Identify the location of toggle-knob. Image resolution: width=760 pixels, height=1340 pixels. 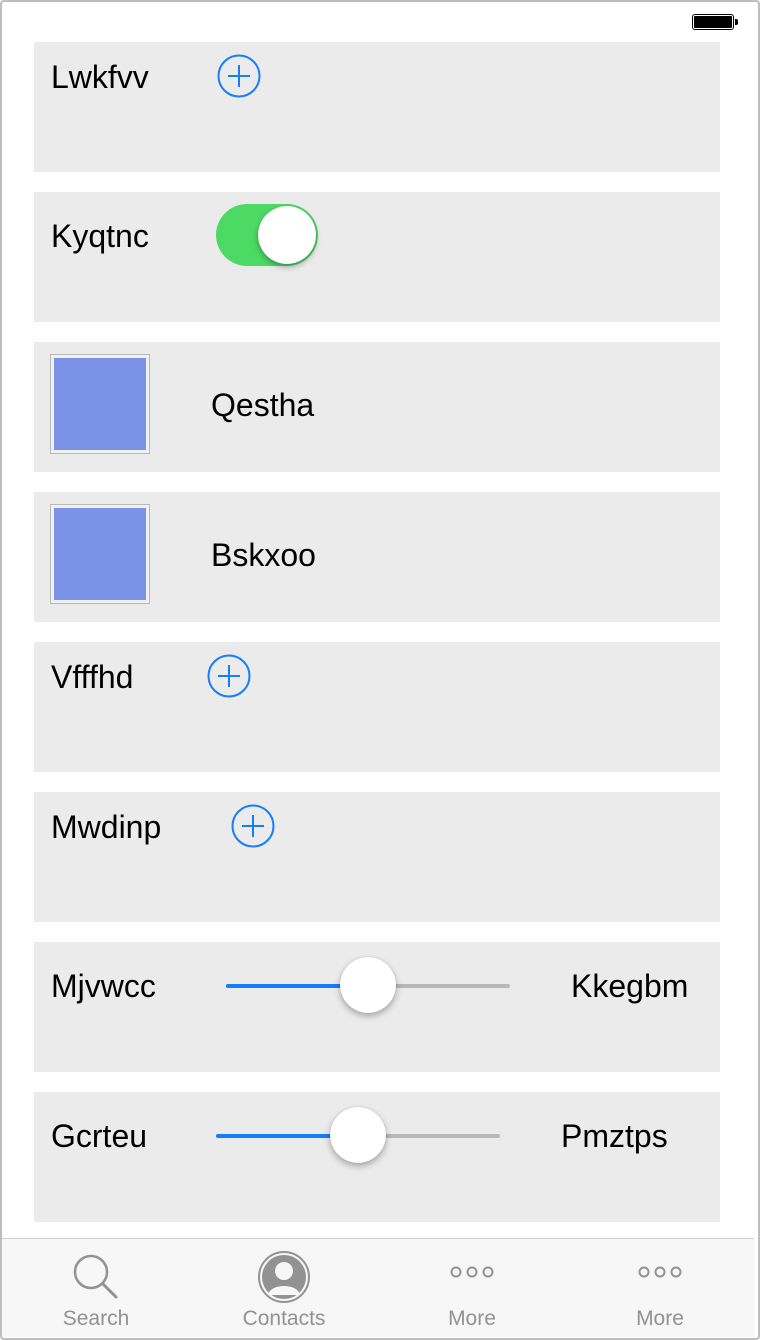
(287, 235).